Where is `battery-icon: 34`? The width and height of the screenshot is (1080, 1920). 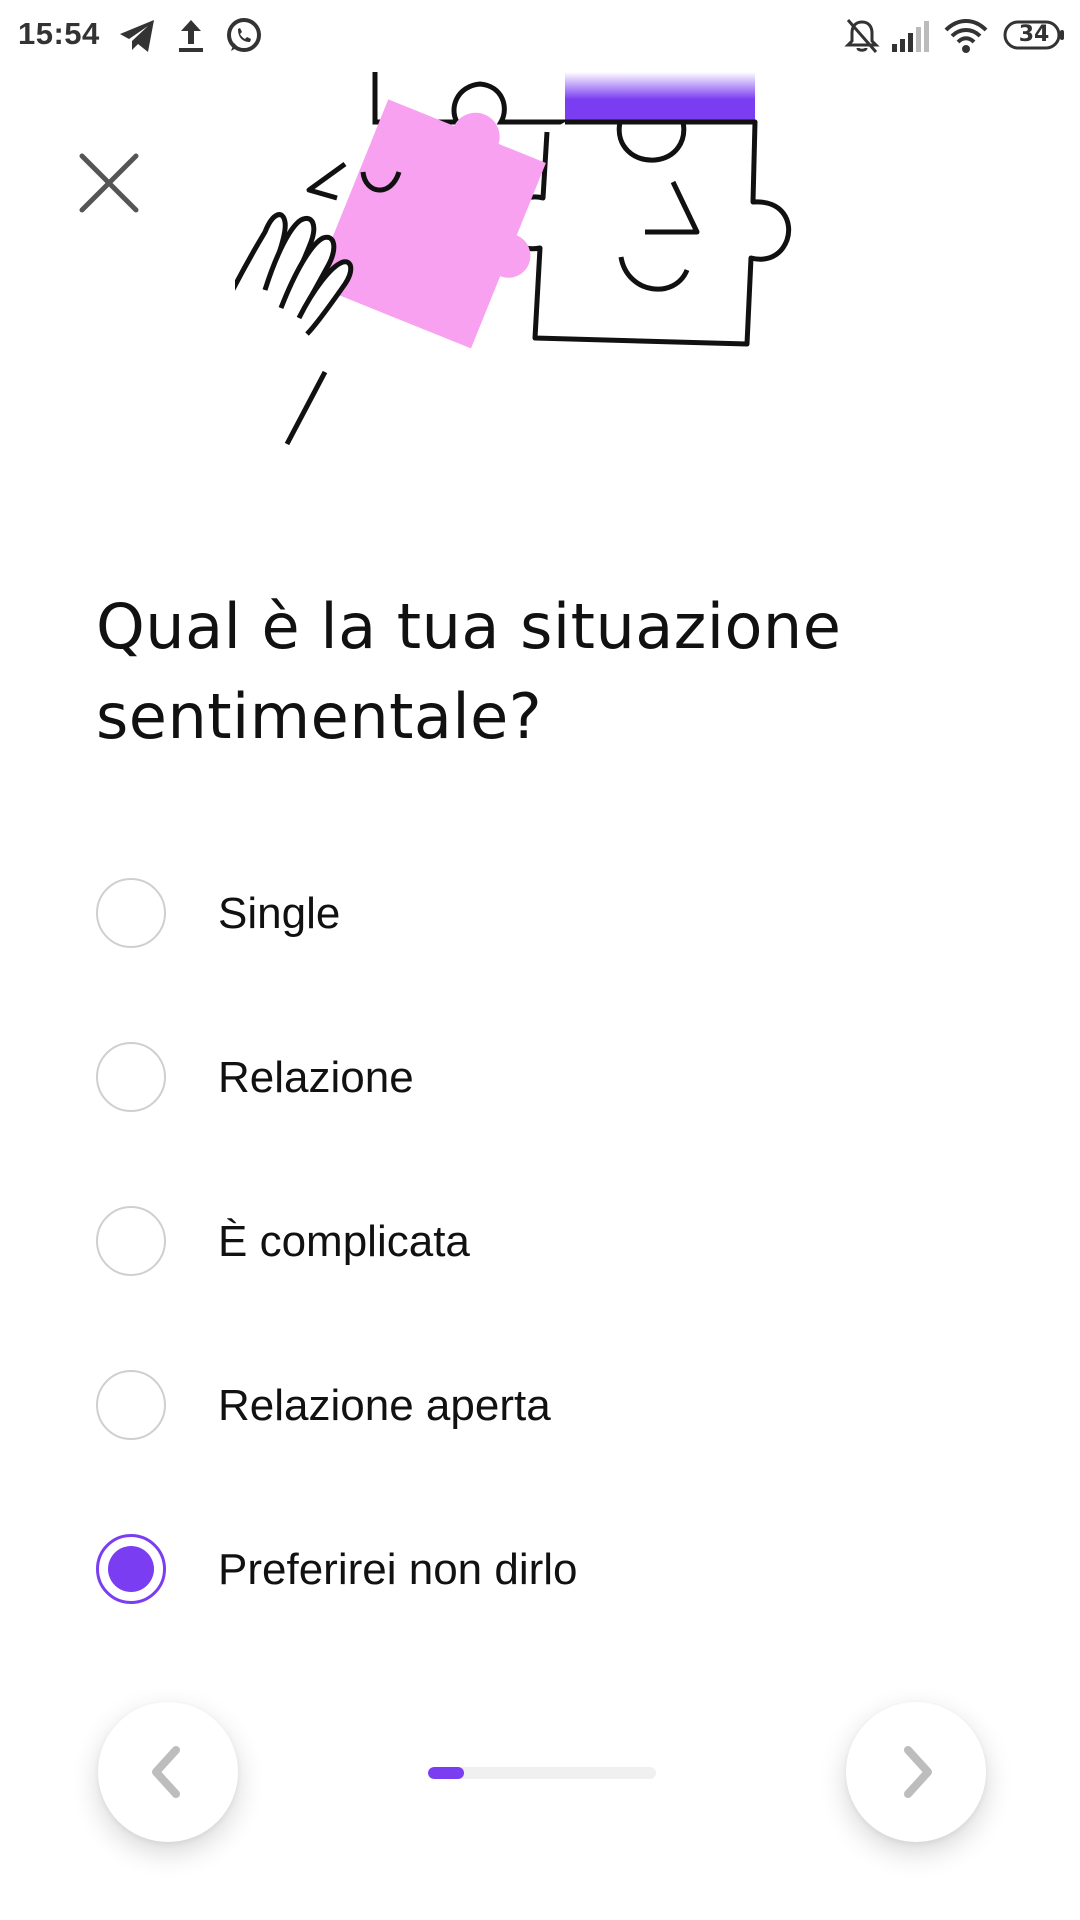
battery-icon: 34 is located at coordinates (1034, 35).